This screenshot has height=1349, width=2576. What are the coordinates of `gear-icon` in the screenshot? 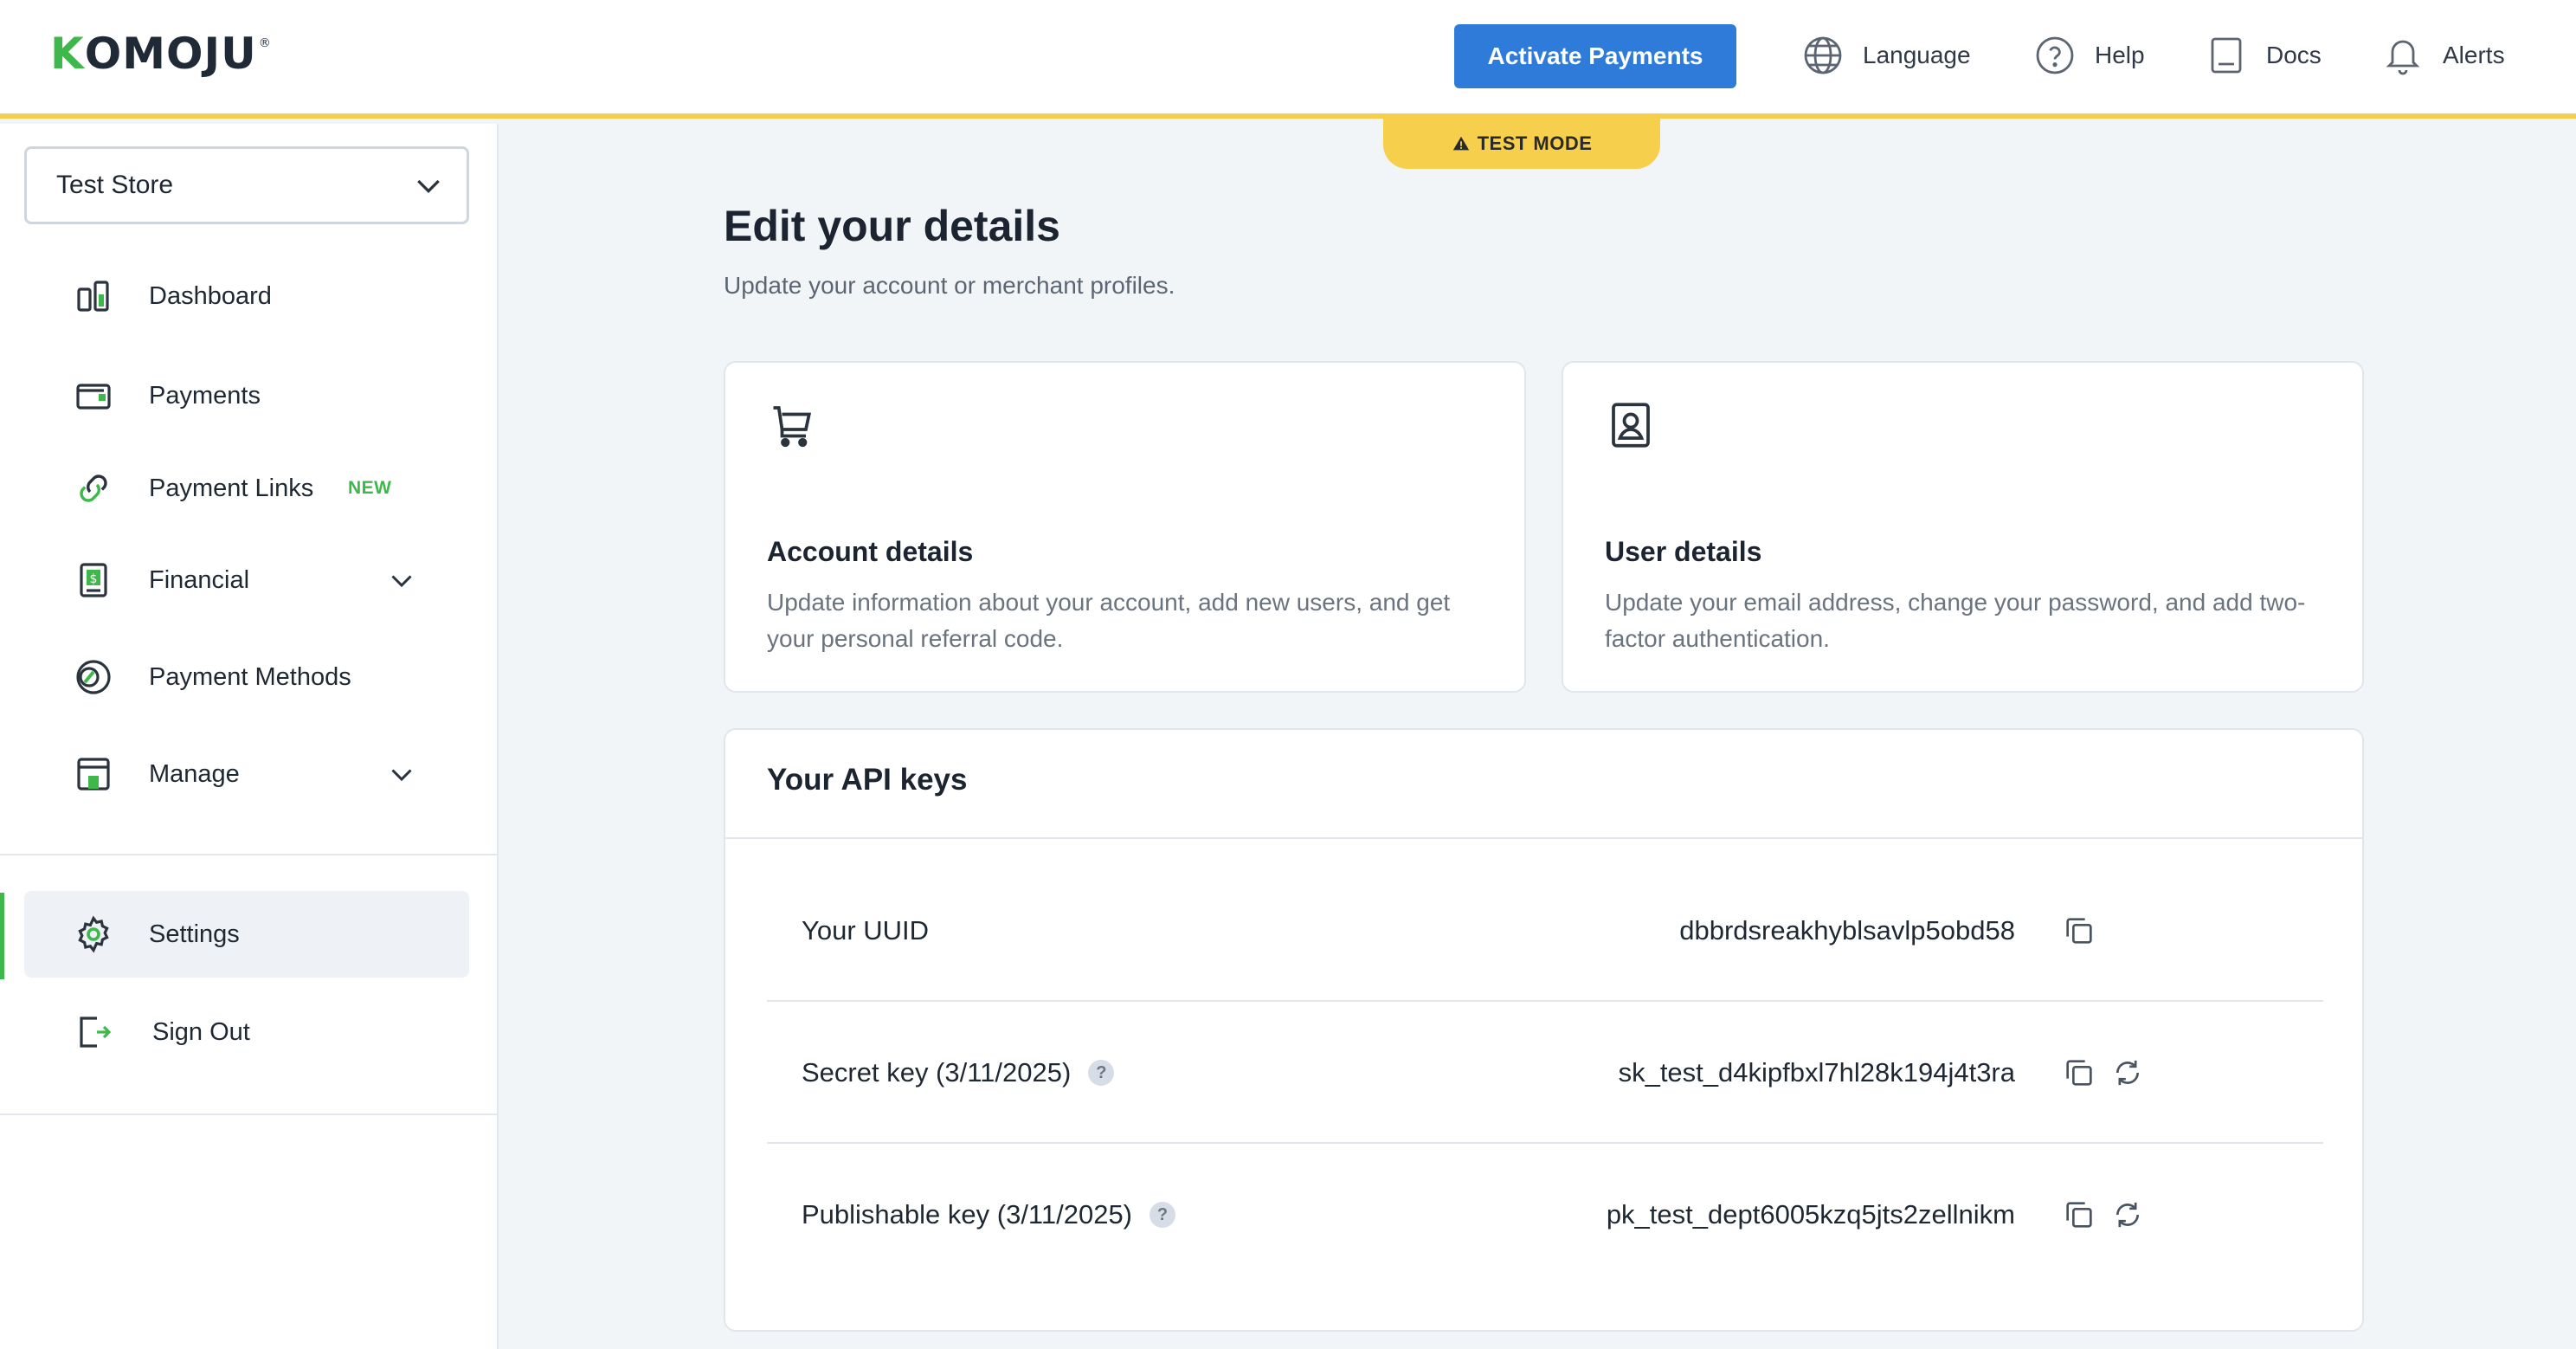 It's located at (93, 934).